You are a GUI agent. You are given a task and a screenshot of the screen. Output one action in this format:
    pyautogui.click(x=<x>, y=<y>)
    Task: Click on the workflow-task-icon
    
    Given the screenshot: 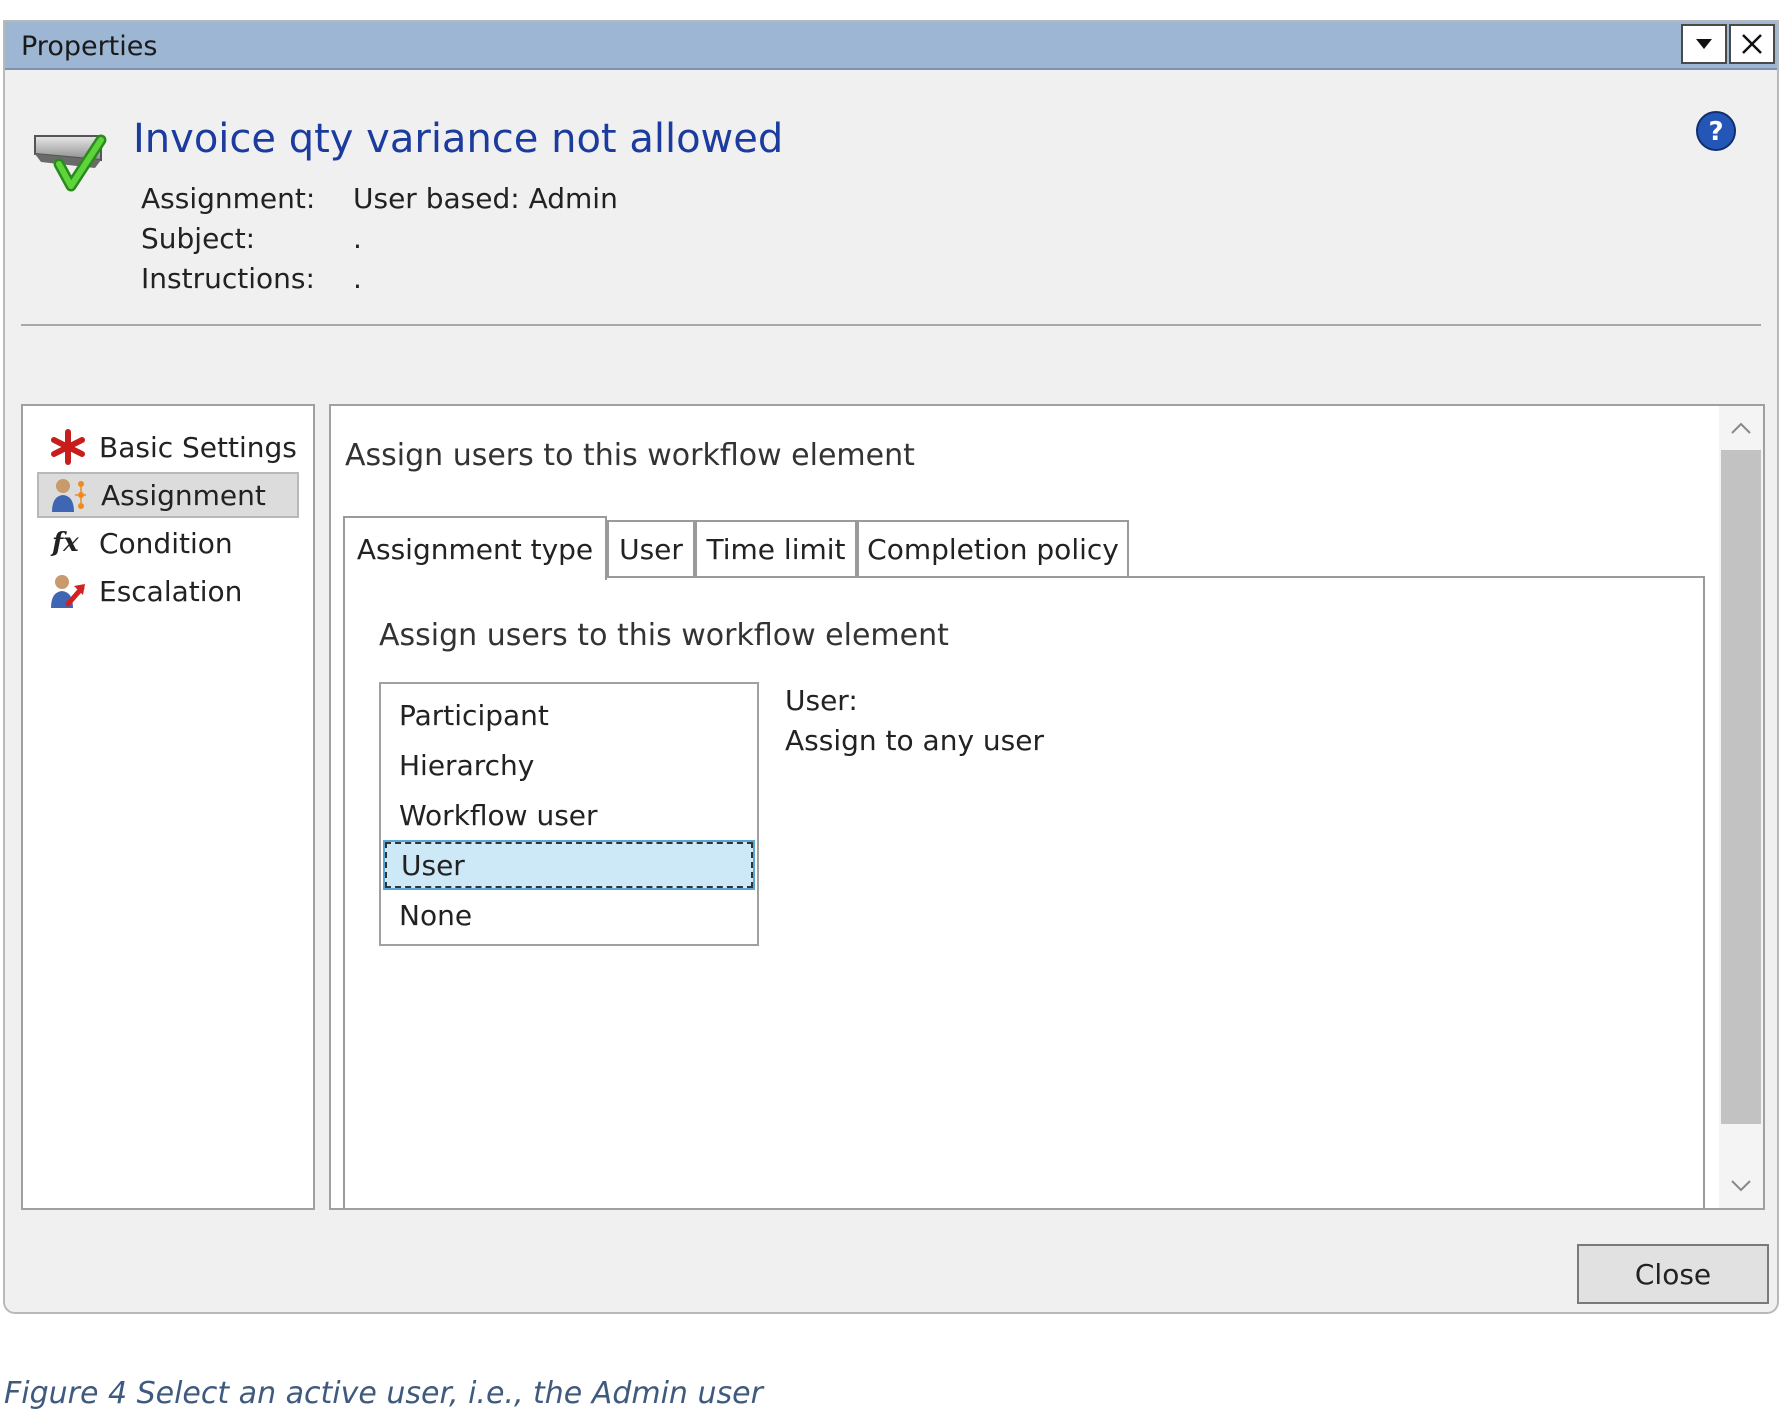 What is the action you would take?
    pyautogui.click(x=70, y=163)
    